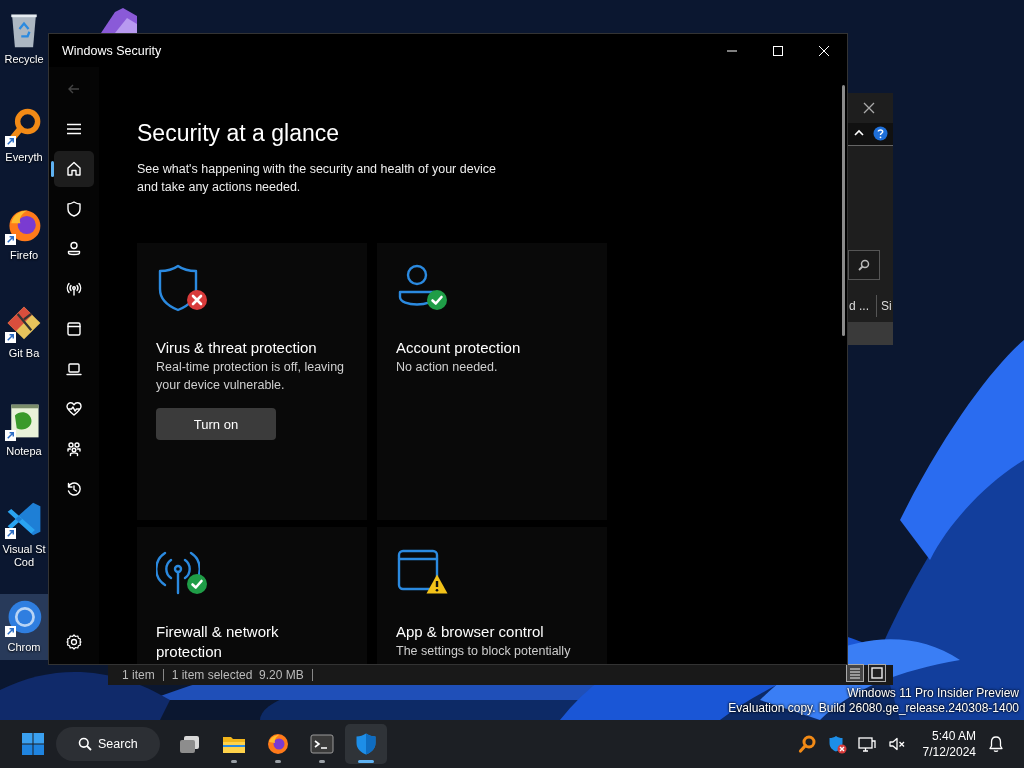 This screenshot has width=1024, height=768. What do you see at coordinates (197, 300) in the screenshot?
I see `error-icon` at bounding box center [197, 300].